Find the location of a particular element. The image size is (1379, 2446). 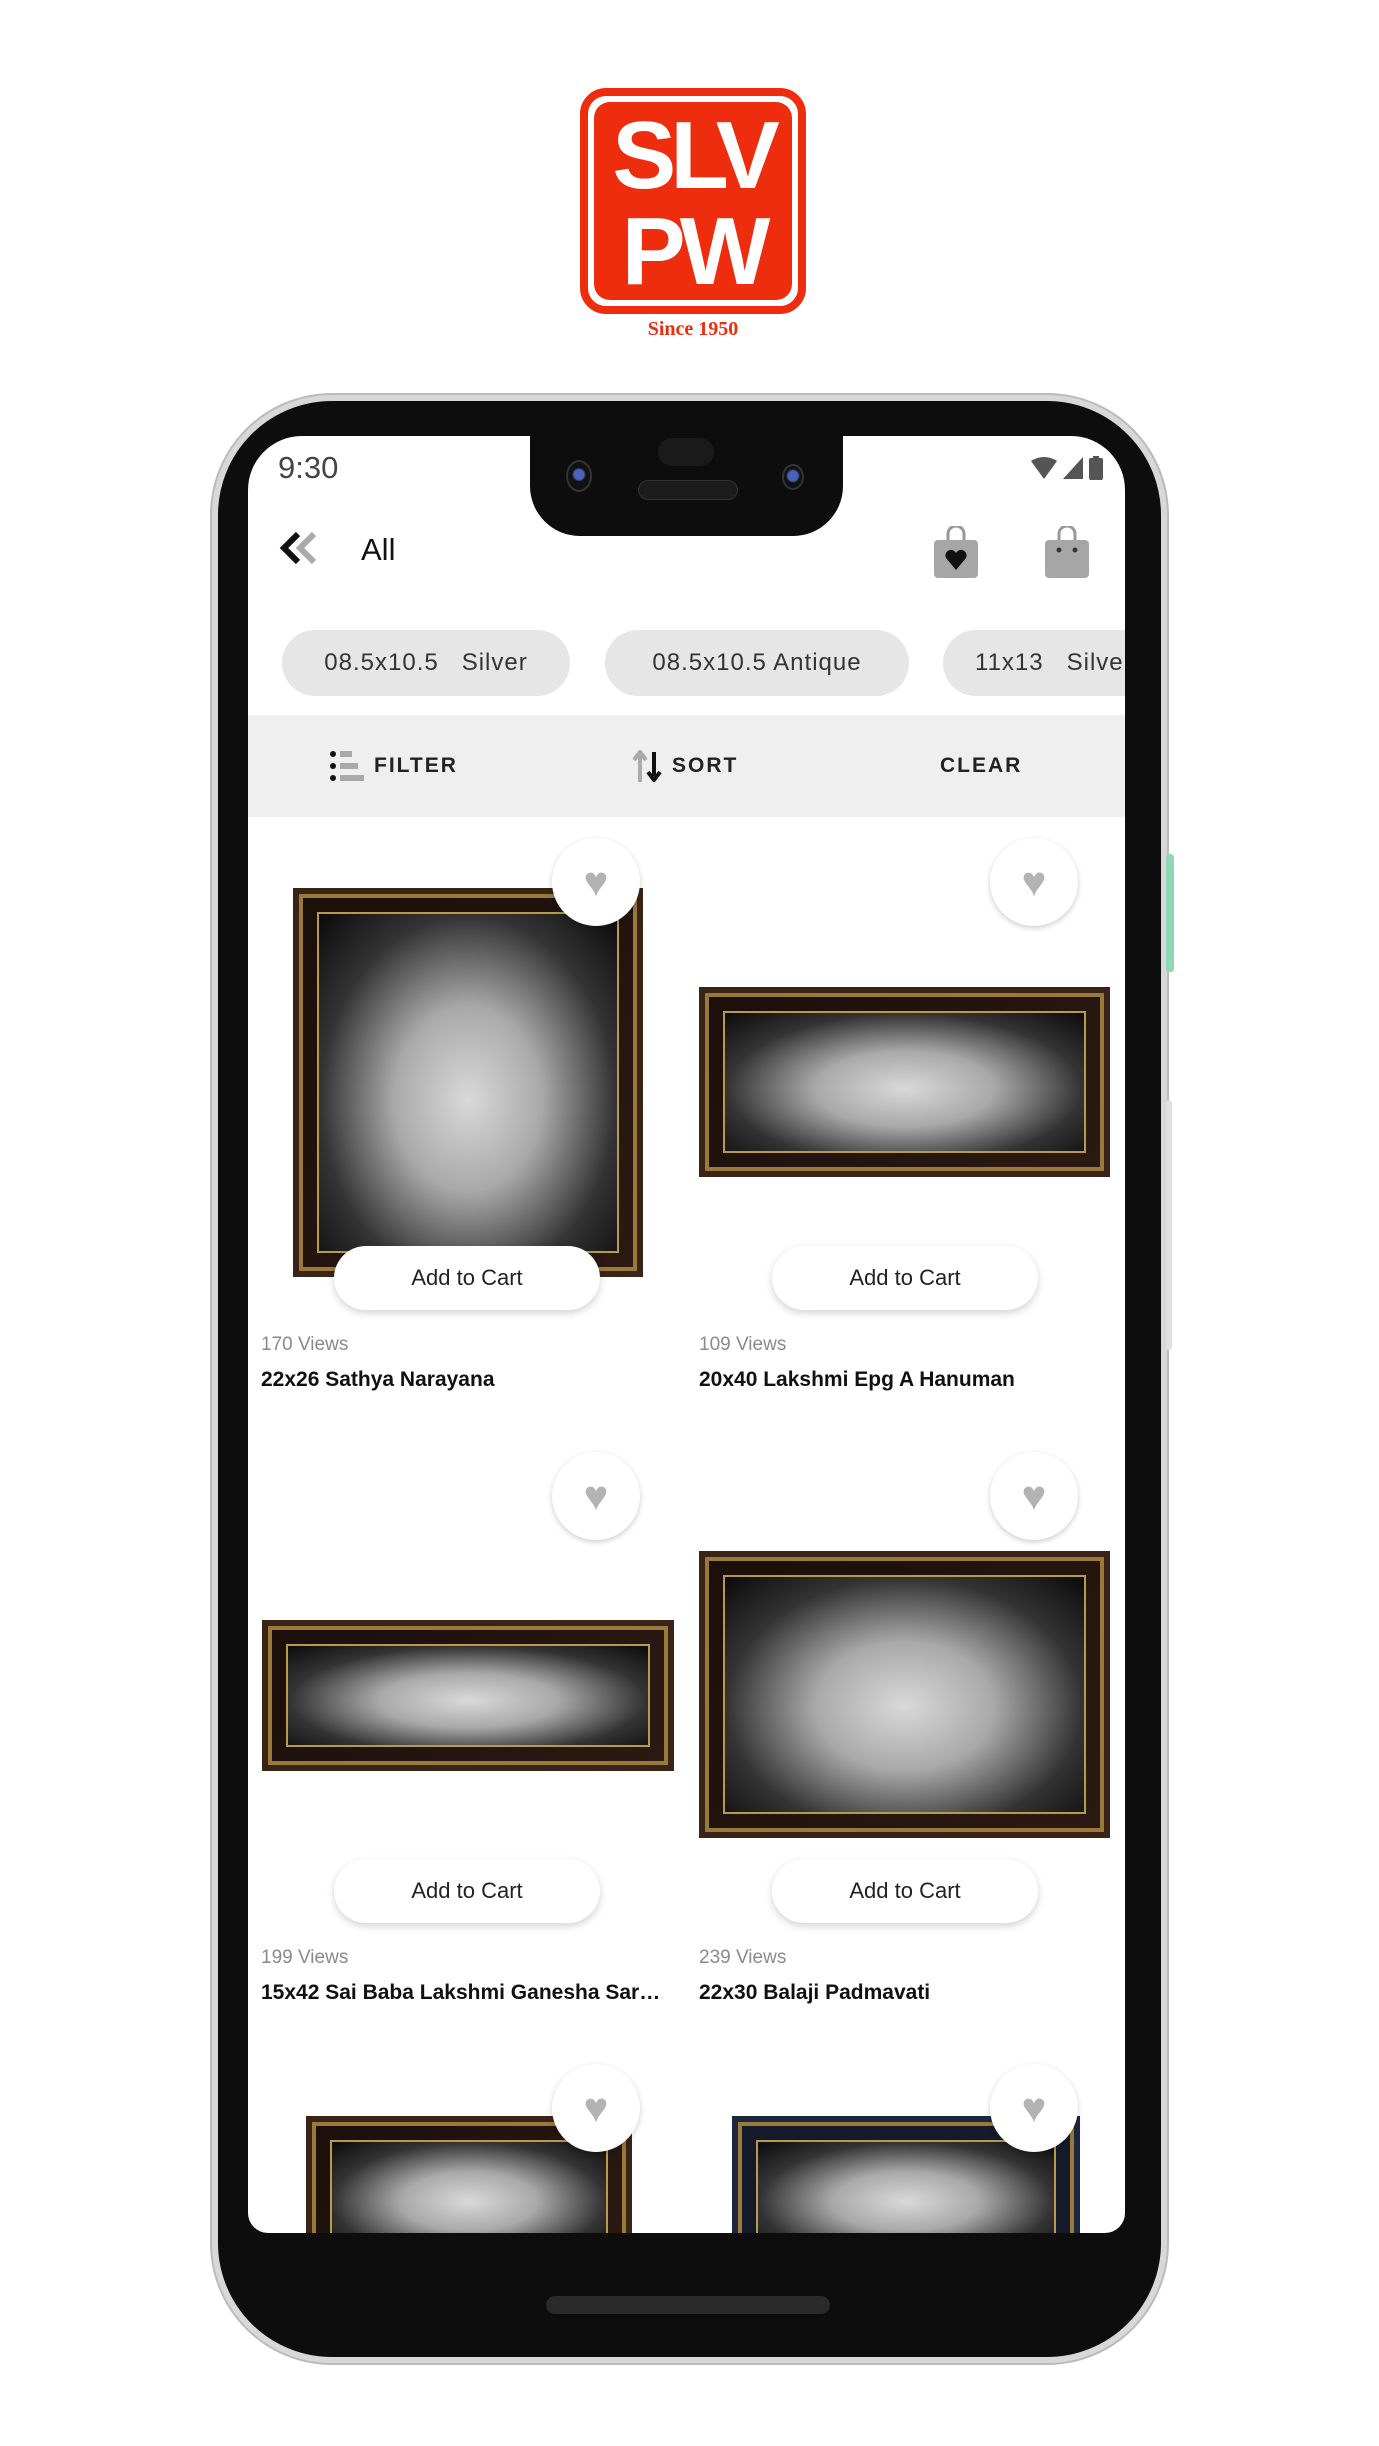

wifi-icon is located at coordinates (1044, 468).